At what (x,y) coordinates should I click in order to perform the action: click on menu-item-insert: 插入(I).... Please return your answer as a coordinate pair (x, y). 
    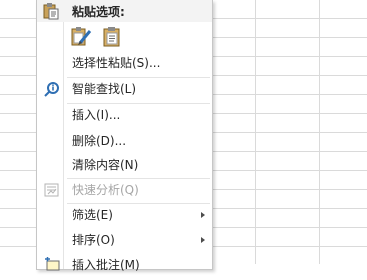
    Looking at the image, I should click on (124, 115).